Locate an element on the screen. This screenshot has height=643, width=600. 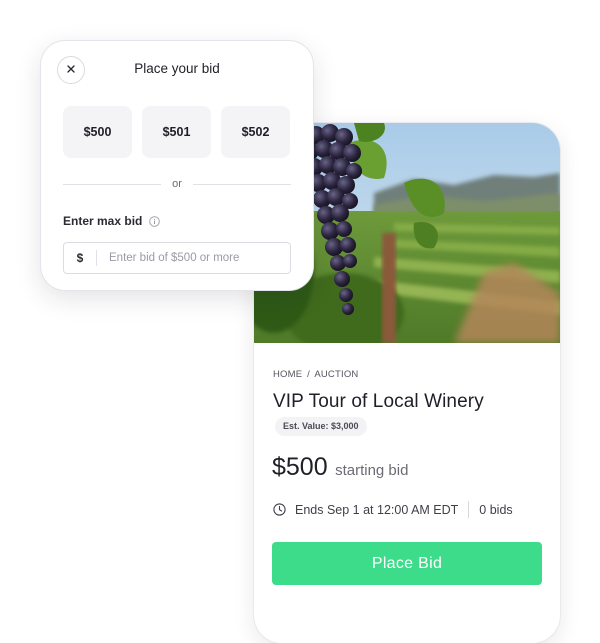
price-row: $500 starting bid is located at coordinates (340, 467).